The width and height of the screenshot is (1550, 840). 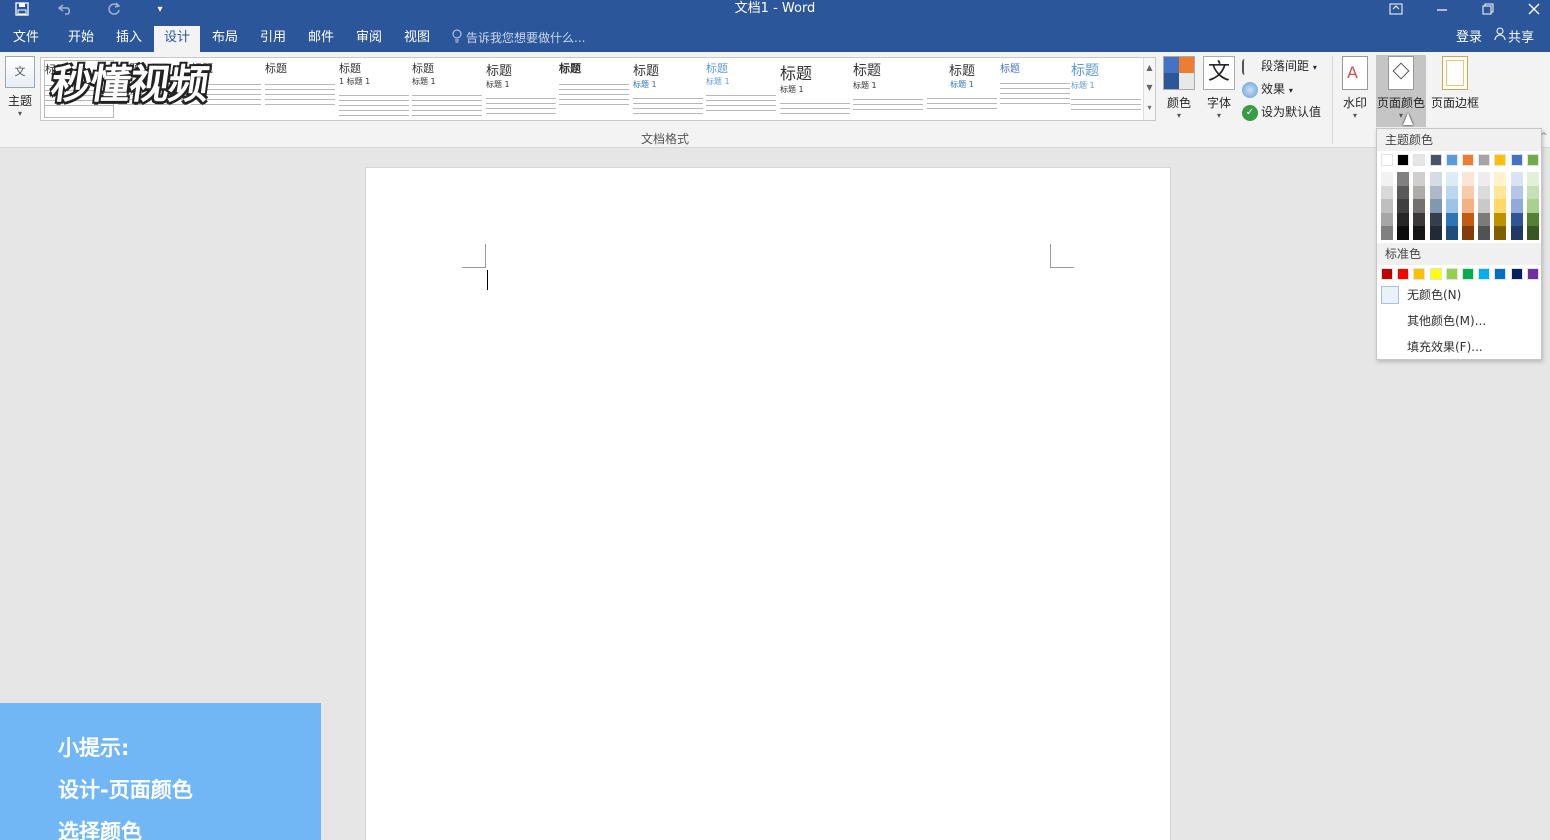 I want to click on scroll-up-icon: ^, so click(x=1545, y=137).